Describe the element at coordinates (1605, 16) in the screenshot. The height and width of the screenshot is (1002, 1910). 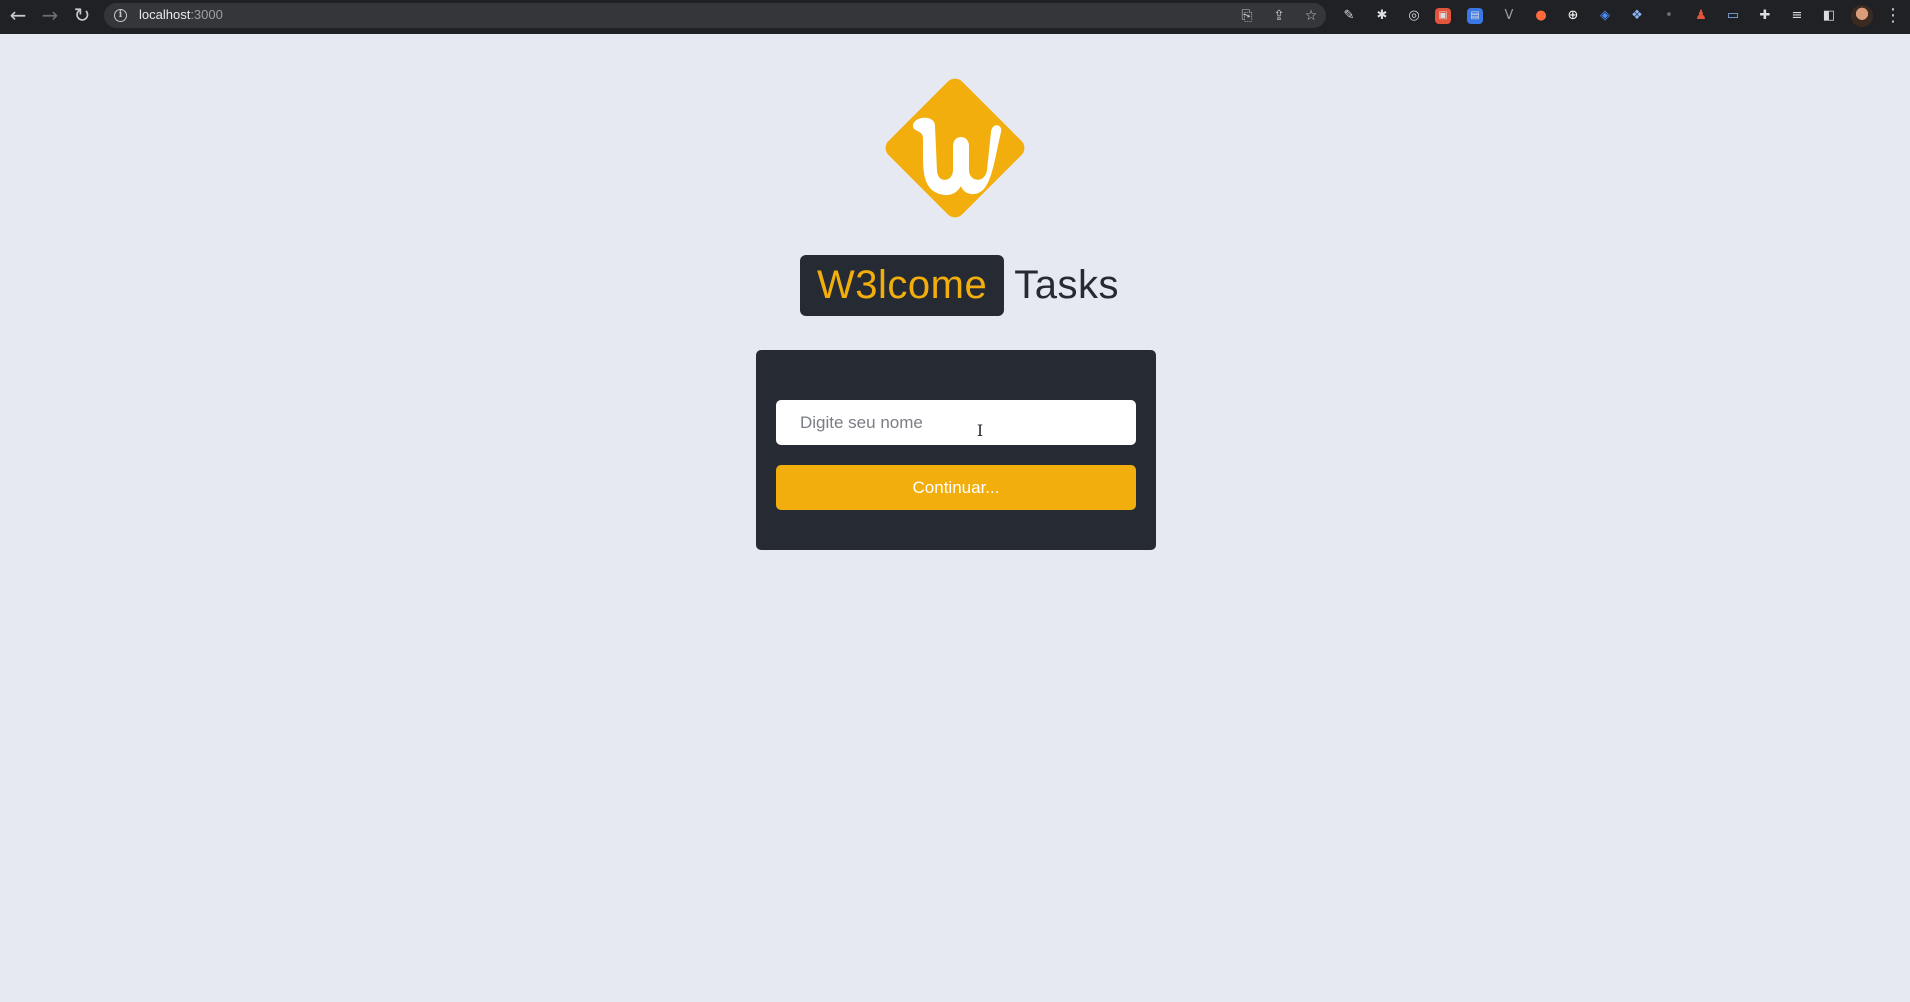
I see `code-icon: ◈` at that location.